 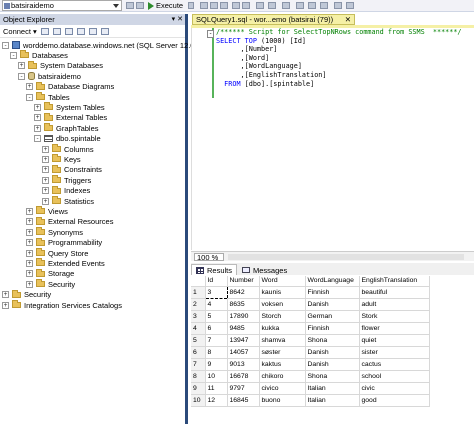 What do you see at coordinates (310, 292) in the screenshot?
I see `table-row: 1 3 8642 kaunis Finnish beautiful` at bounding box center [310, 292].